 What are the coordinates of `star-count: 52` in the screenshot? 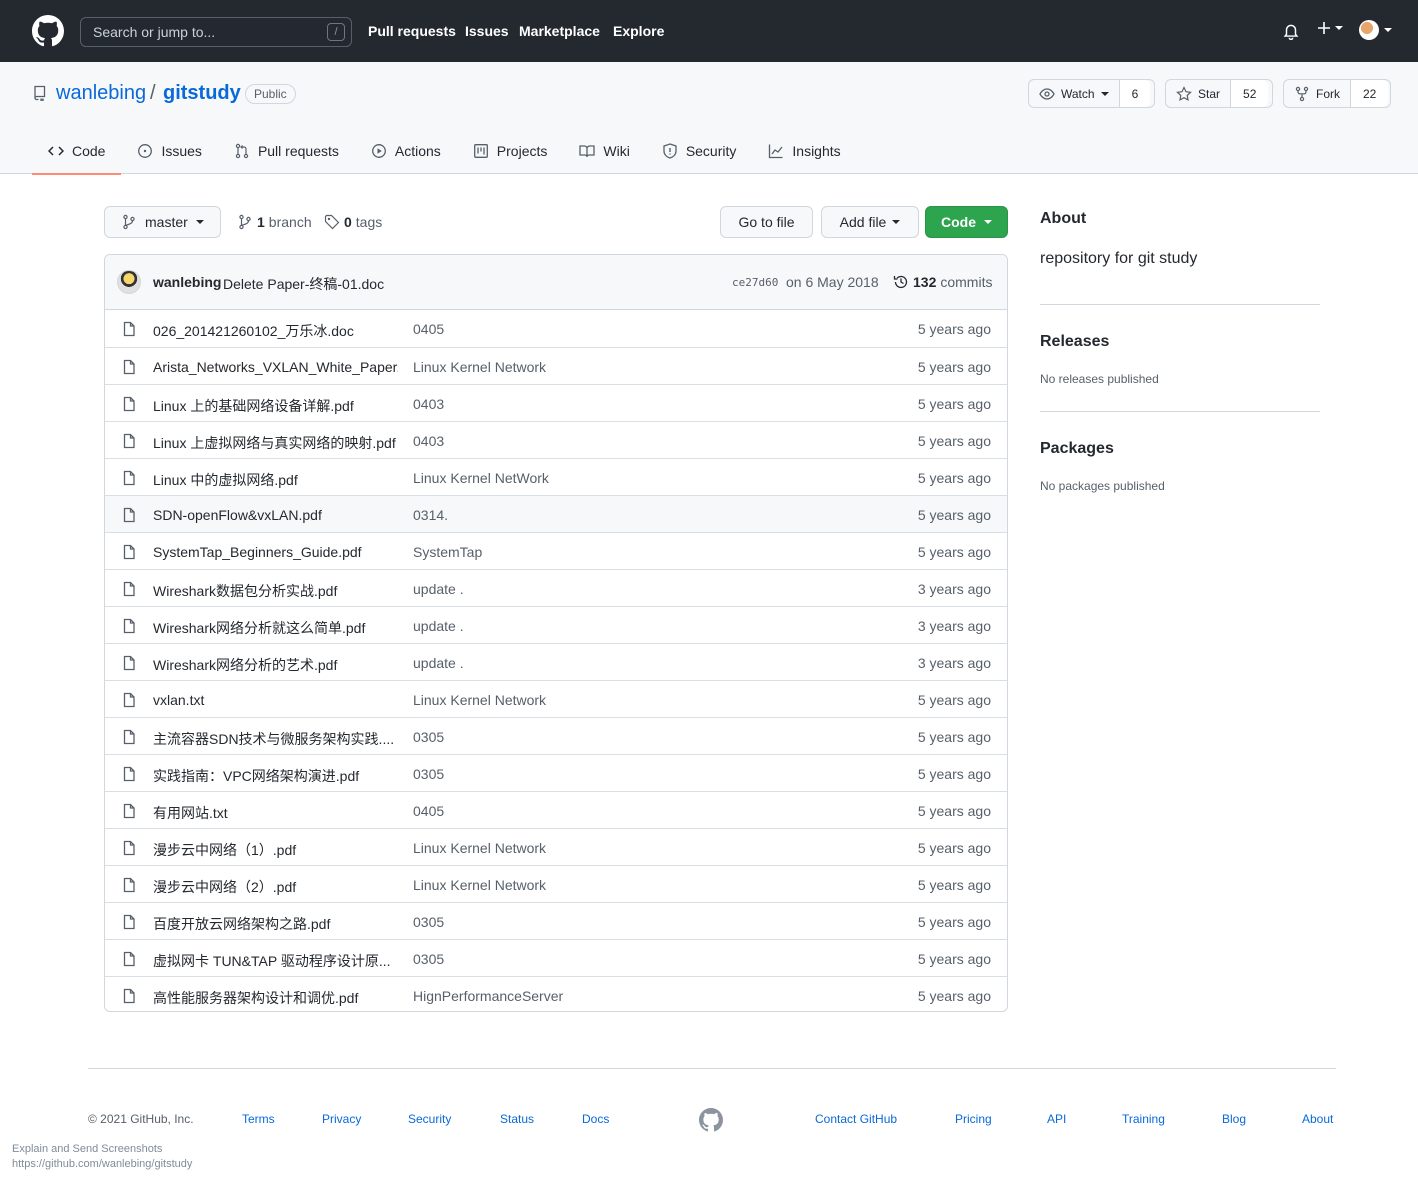 It's located at (1249, 93).